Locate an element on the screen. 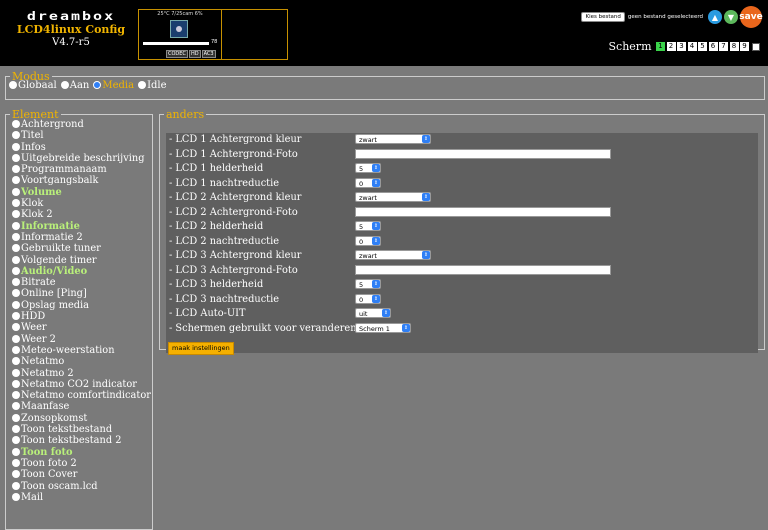 The width and height of the screenshot is (768, 530). element-item: Gebruikte tuner is located at coordinates (82, 248).